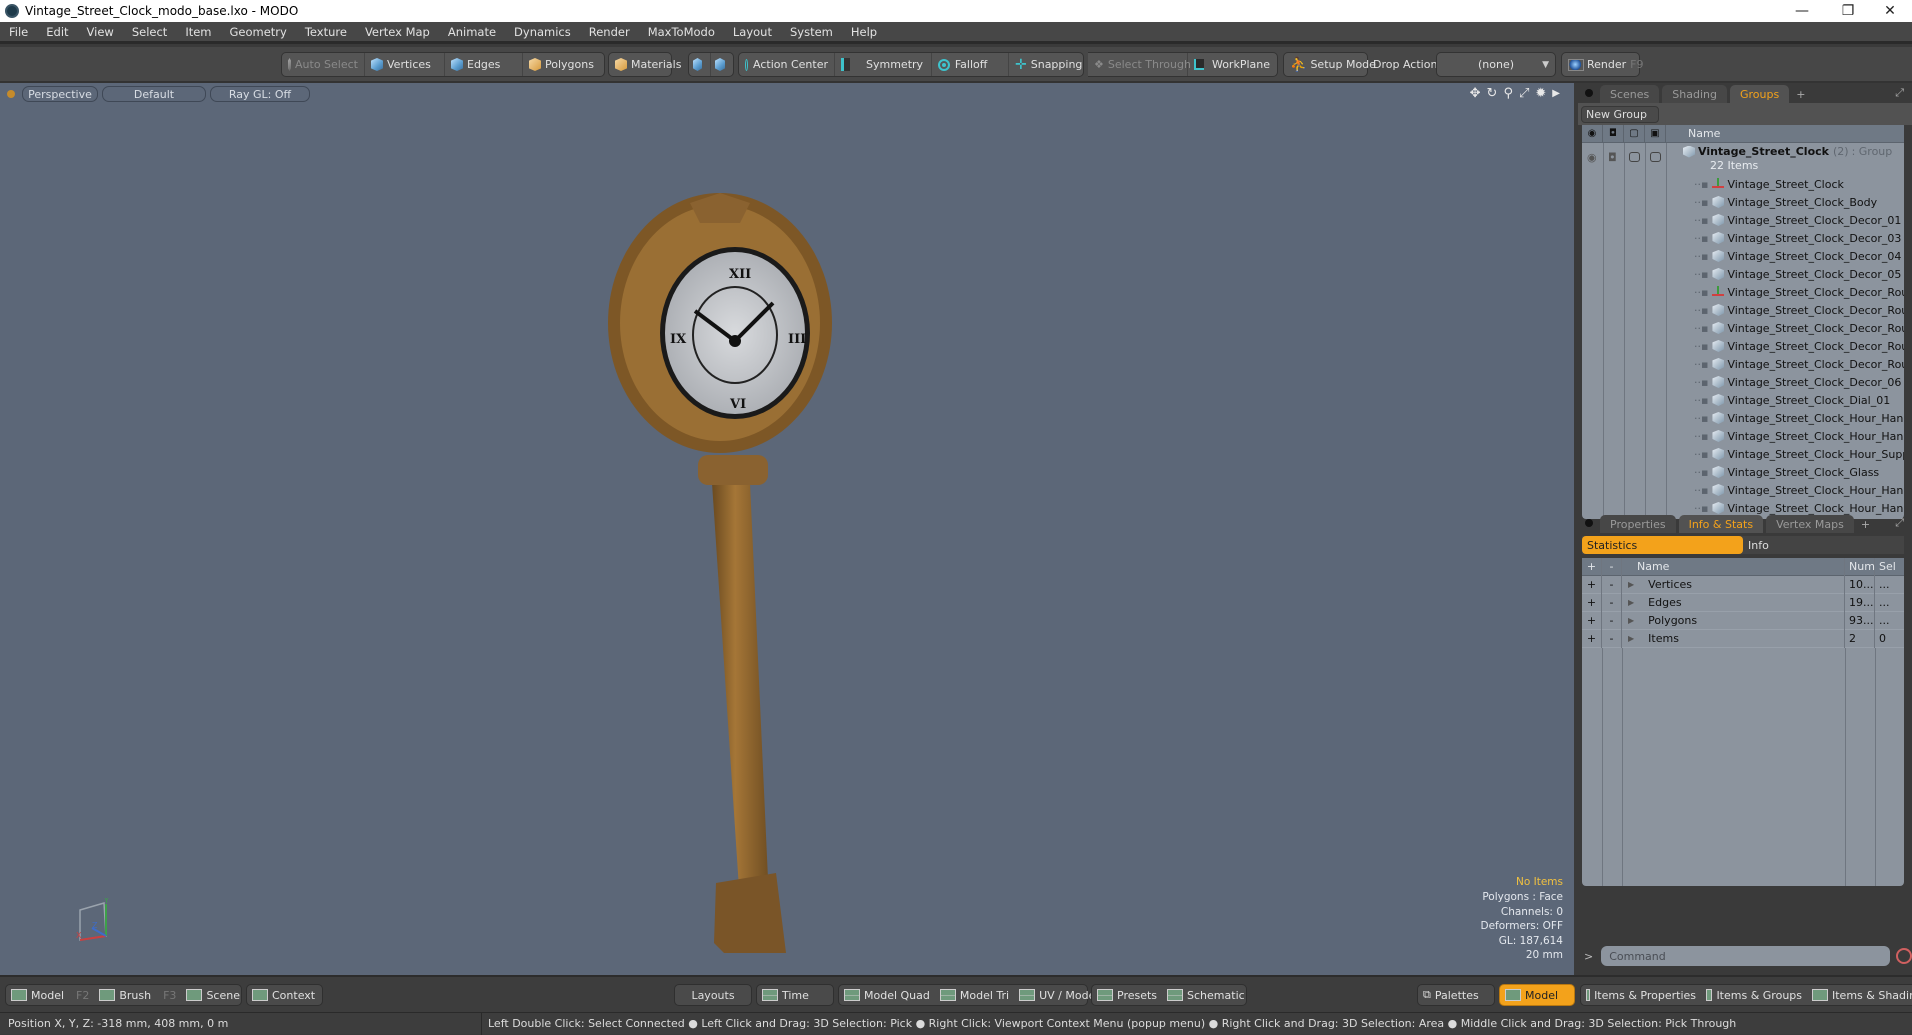 The width and height of the screenshot is (1912, 1035). Describe the element at coordinates (1232, 64) in the screenshot. I see `workplane-button: WorkPlane` at that location.